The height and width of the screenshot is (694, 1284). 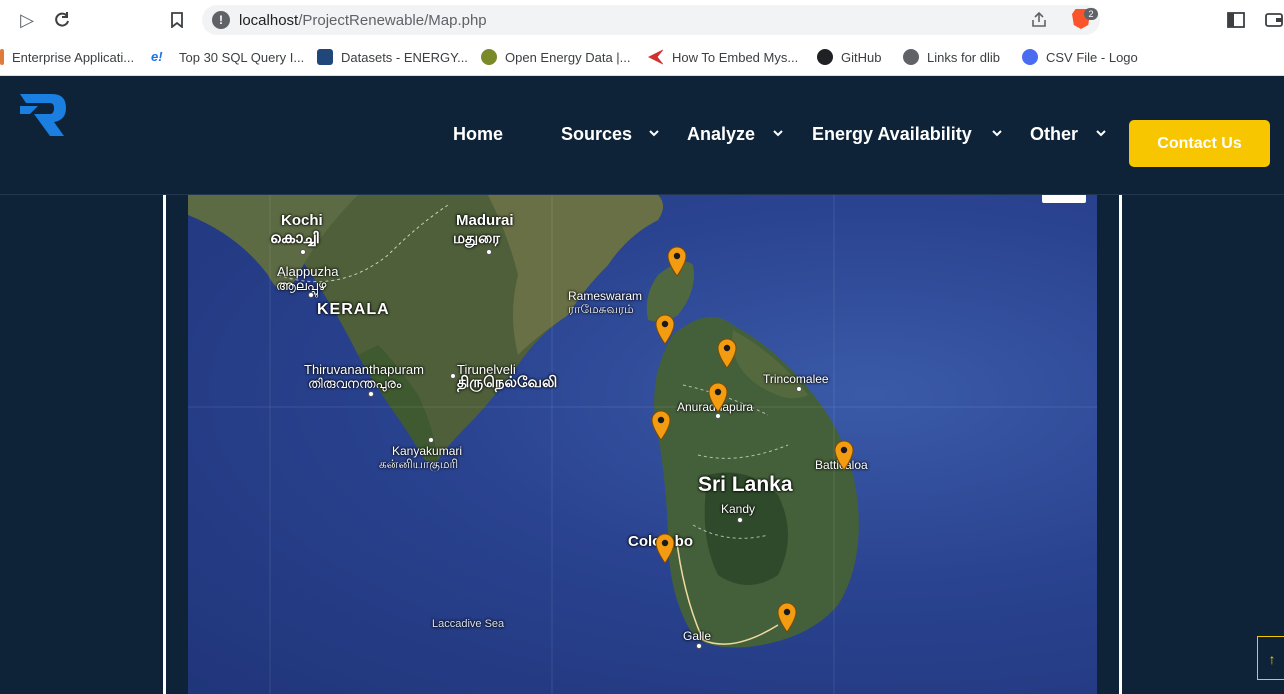 What do you see at coordinates (177, 20) in the screenshot?
I see `bookmark-icon` at bounding box center [177, 20].